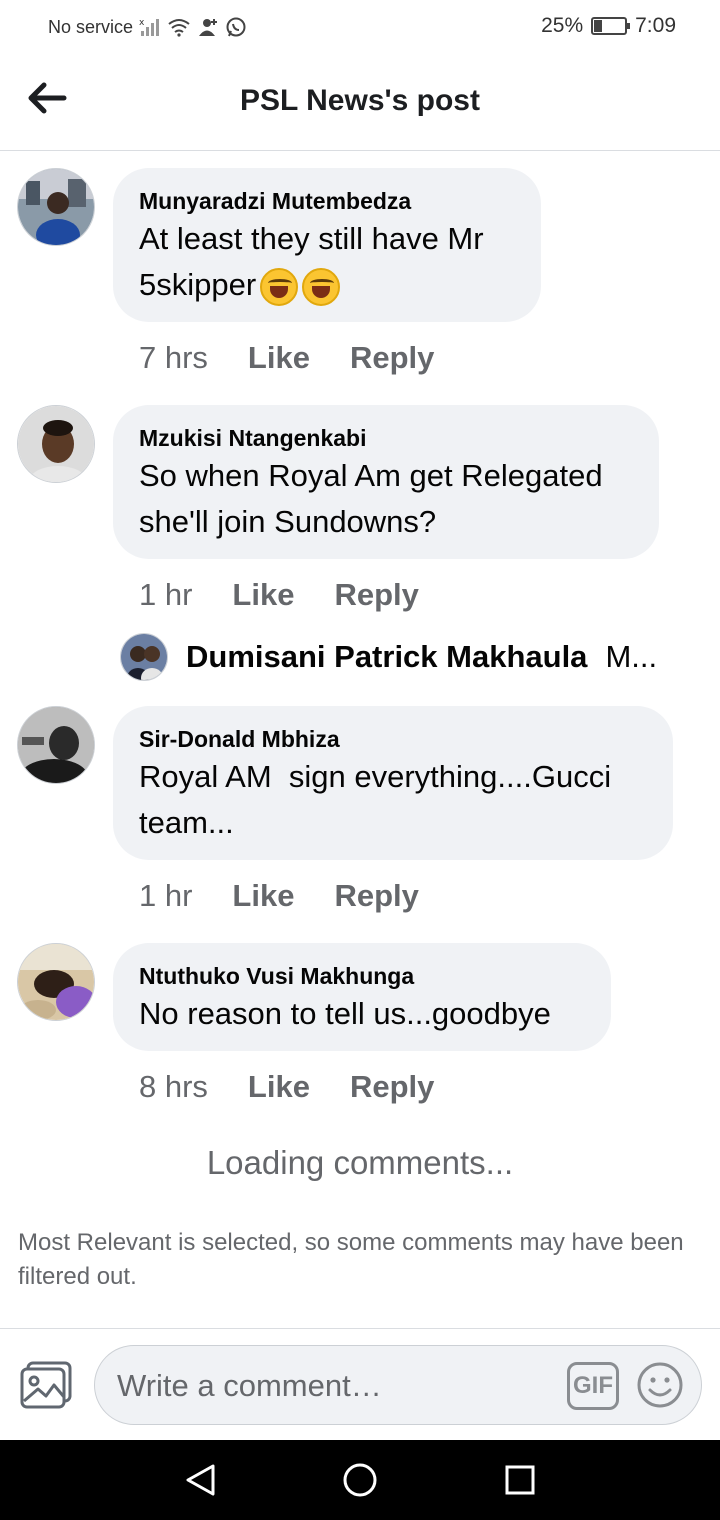 This screenshot has height=1520, width=720. I want to click on comment-text: No reason to tell us...goodbye, so click(362, 1014).